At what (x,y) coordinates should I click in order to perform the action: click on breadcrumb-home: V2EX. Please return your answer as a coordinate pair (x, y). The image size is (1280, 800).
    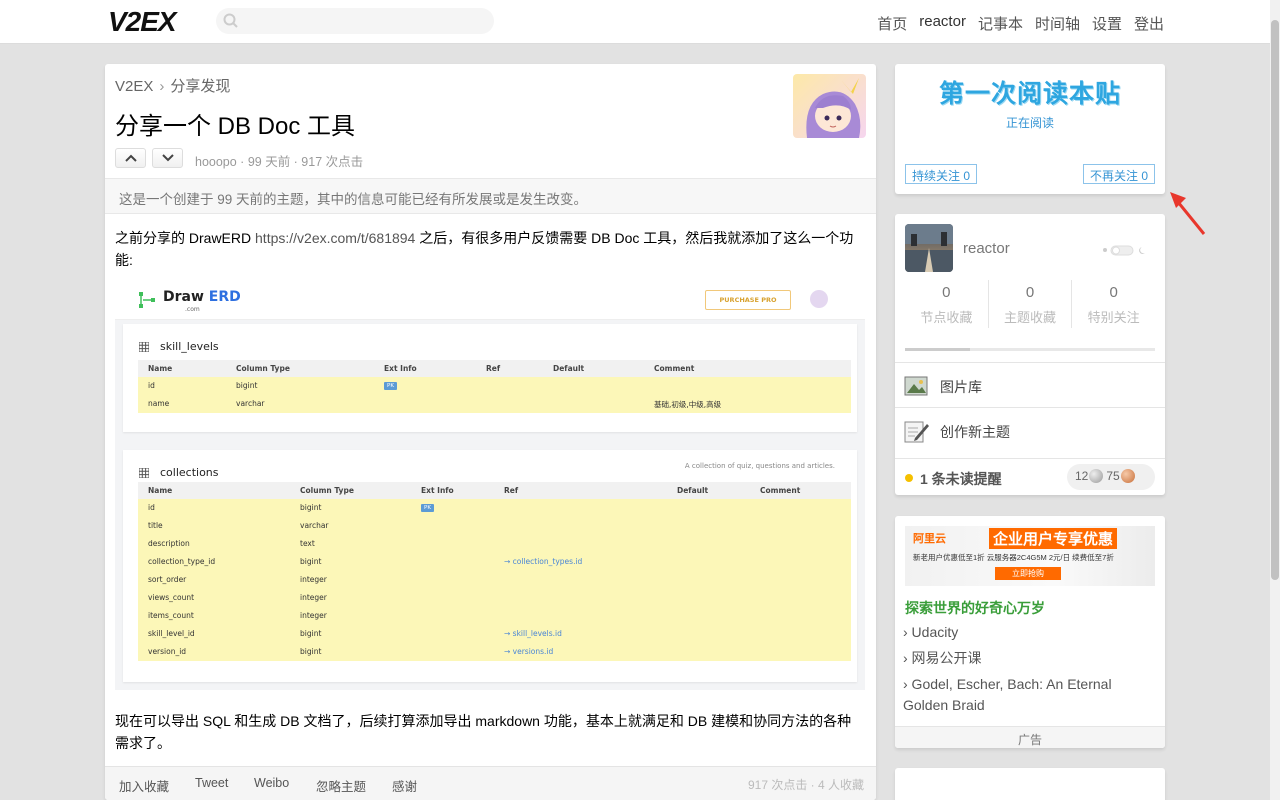
    Looking at the image, I should click on (134, 86).